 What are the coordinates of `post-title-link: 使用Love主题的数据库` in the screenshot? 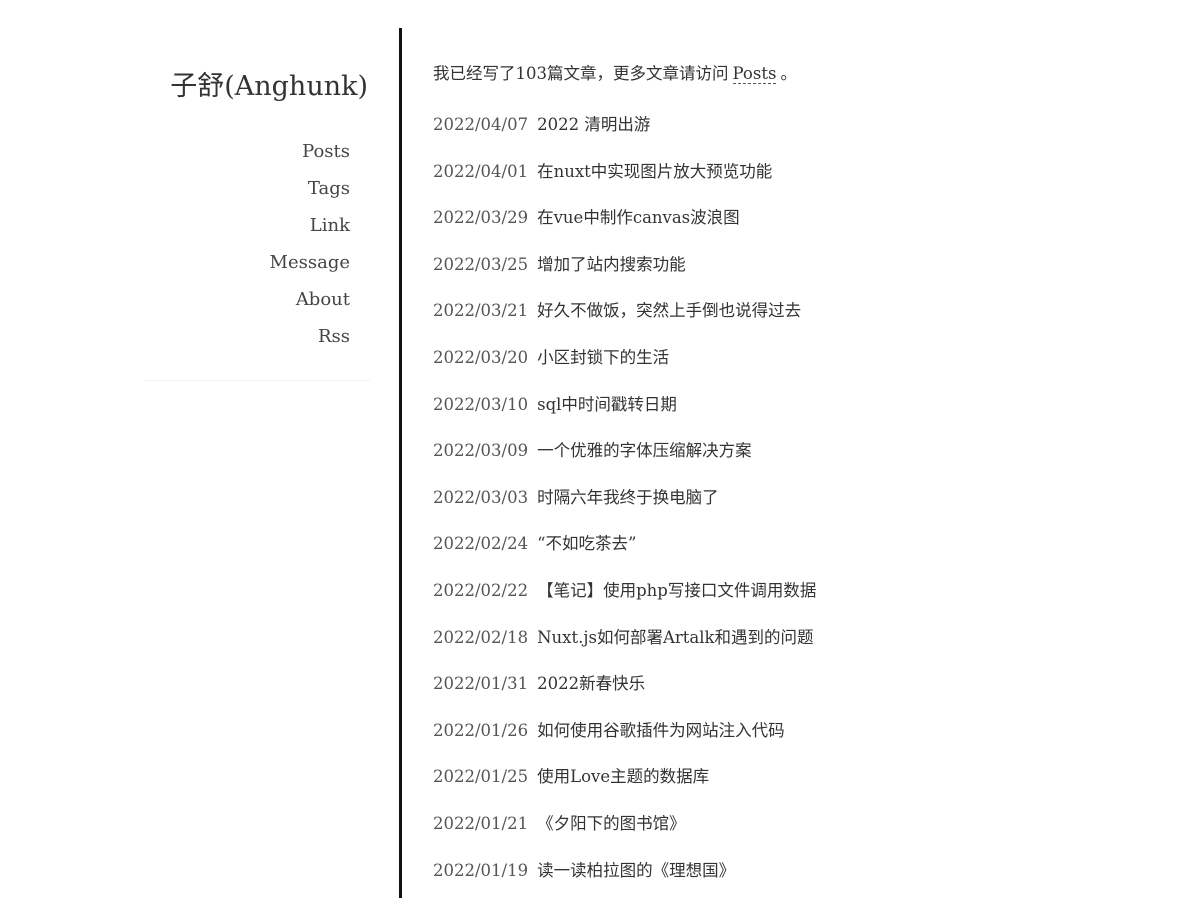 It's located at (623, 776).